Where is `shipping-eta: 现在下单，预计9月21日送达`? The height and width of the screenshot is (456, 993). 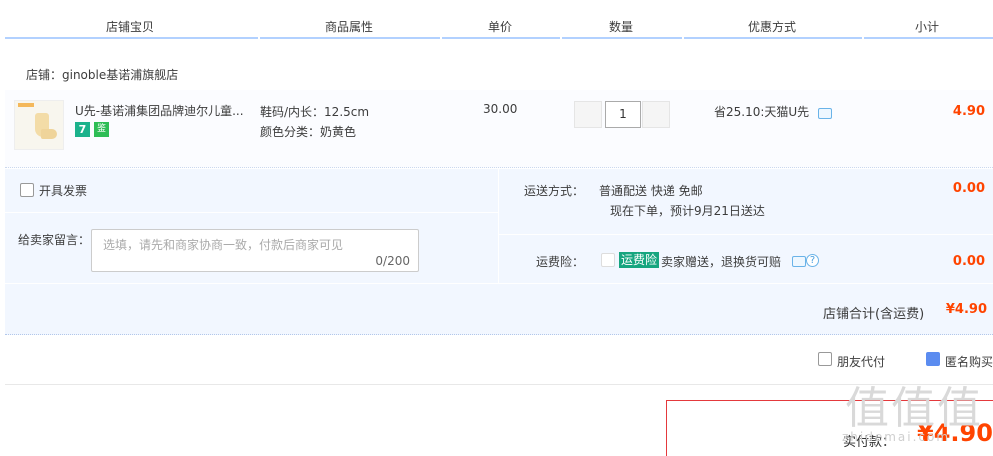 shipping-eta: 现在下单，预计9月21日送达 is located at coordinates (687, 211).